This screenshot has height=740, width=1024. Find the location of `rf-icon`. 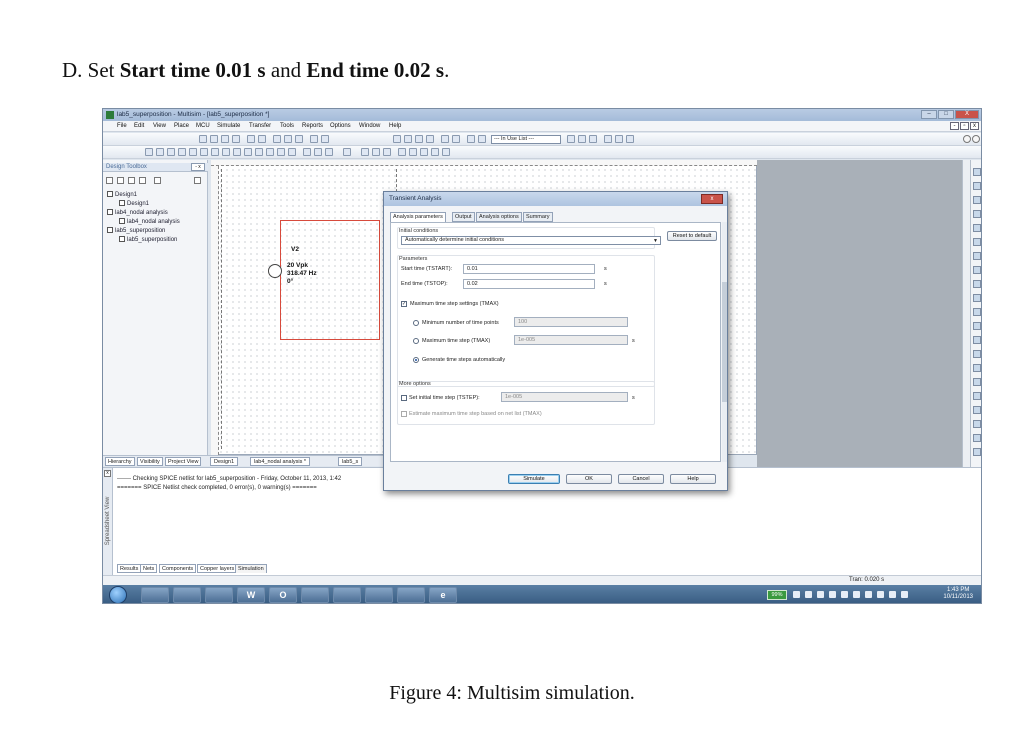

rf-icon is located at coordinates (281, 152).